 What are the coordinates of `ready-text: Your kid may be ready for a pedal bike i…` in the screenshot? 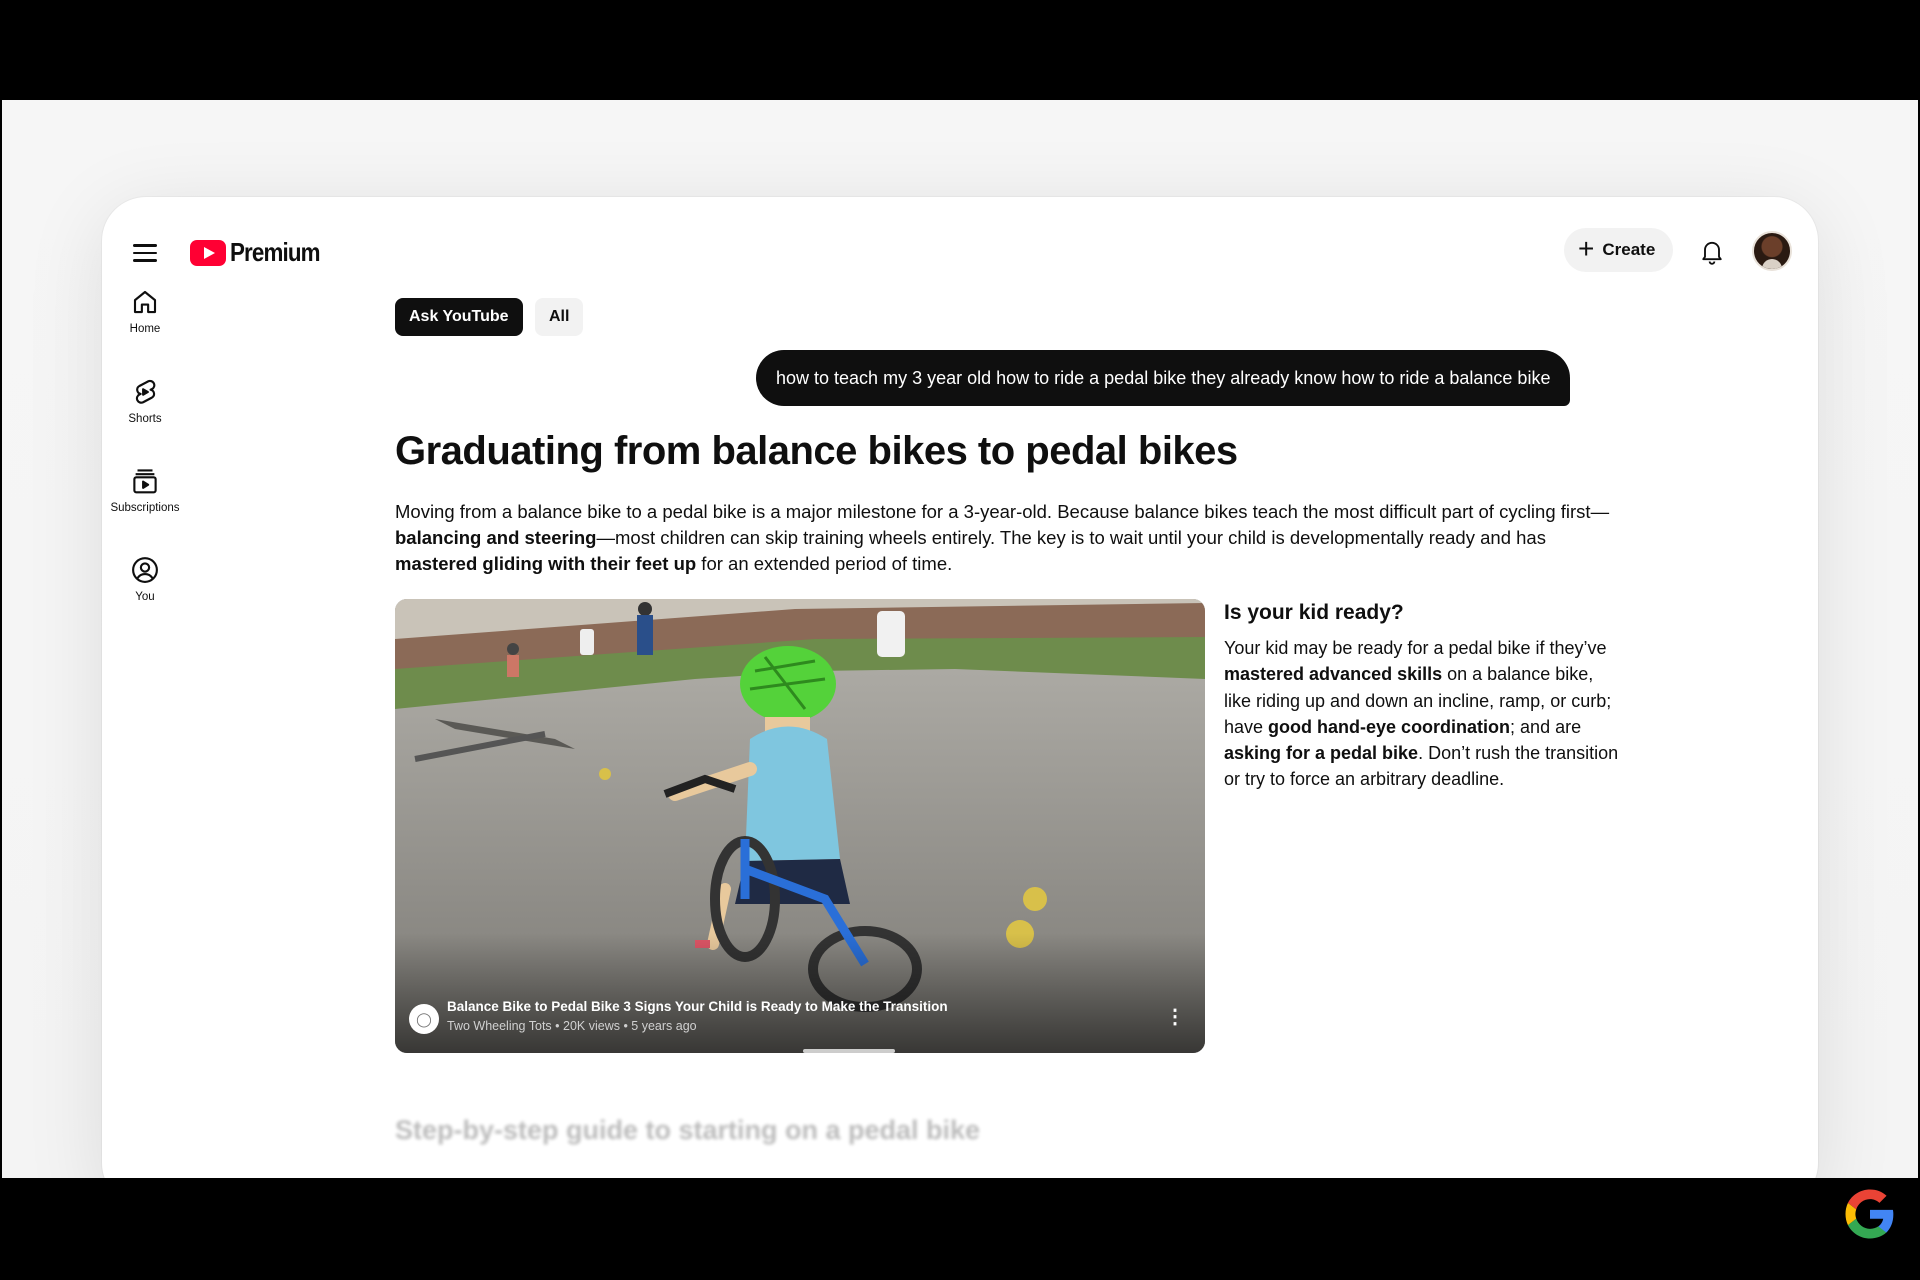 It's located at (1415, 648).